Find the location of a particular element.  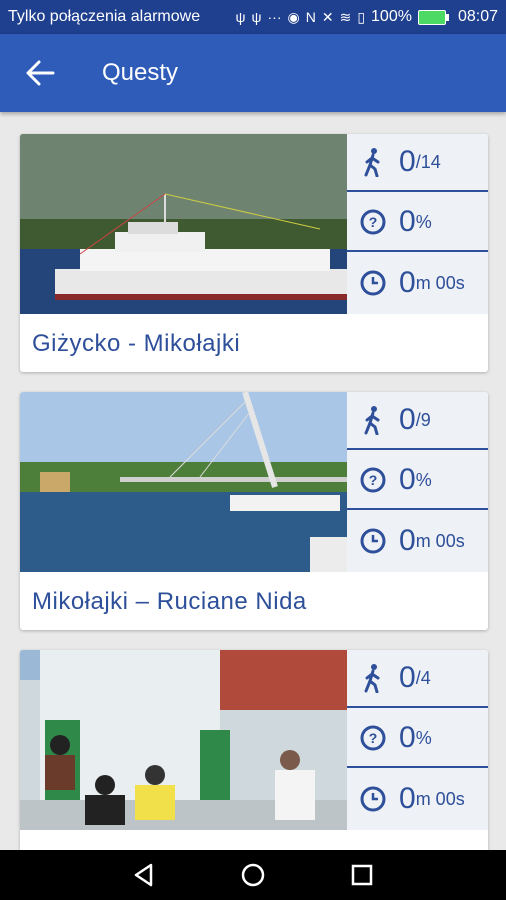

nav-recents-icon is located at coordinates (362, 875).